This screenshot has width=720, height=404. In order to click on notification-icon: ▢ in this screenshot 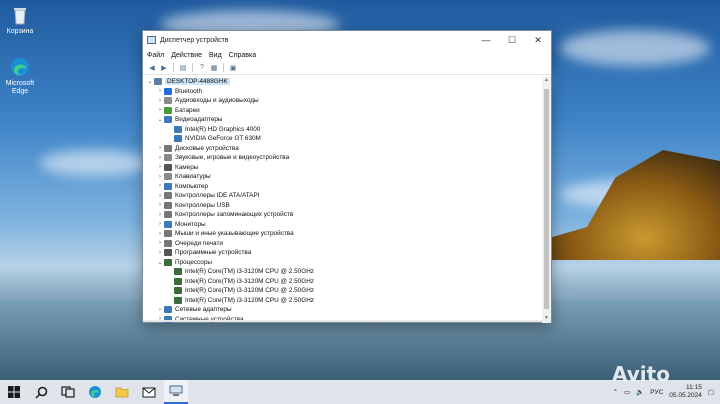, I will do `click(711, 392)`.